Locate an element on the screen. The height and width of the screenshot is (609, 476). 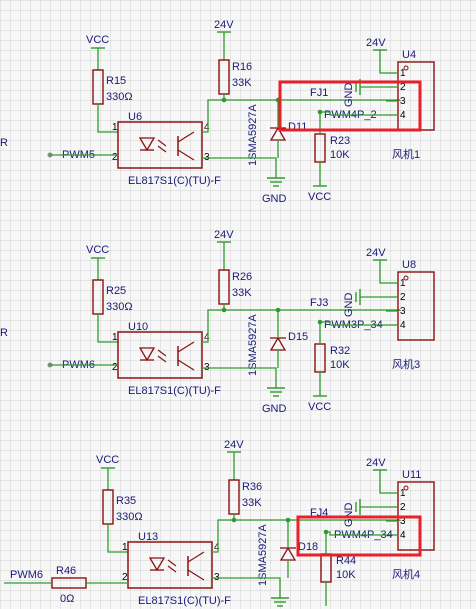
optocoupler-ref: U10 is located at coordinates (138, 327).